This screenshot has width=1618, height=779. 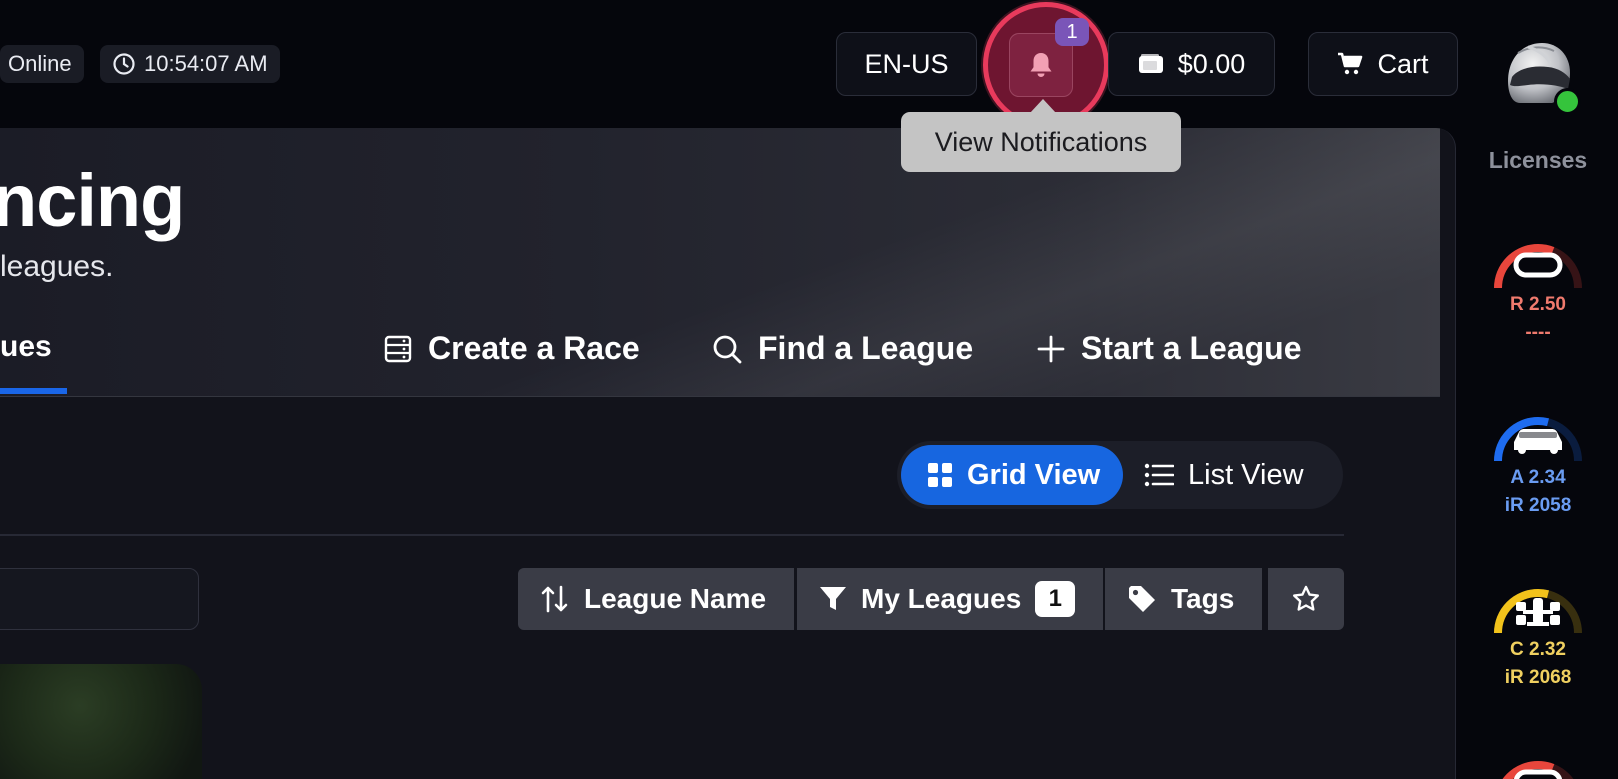 I want to click on license-irating: iR 2058, so click(x=1538, y=505).